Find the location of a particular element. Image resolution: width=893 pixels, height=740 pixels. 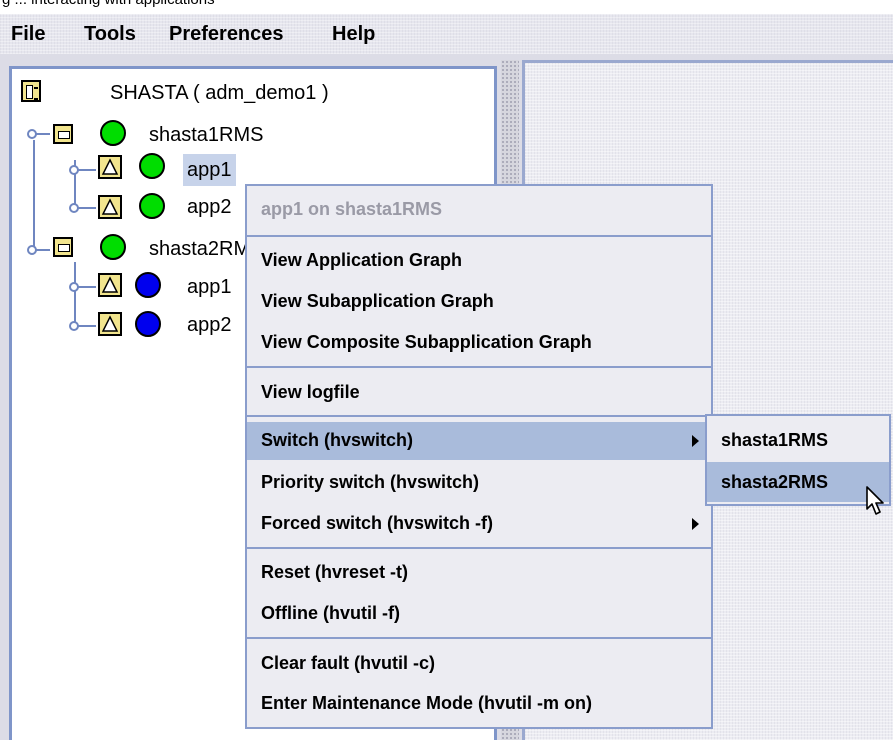

menu-item-view-composite-subapplication-graph: View Composite Subapplication Graph is located at coordinates (479, 343).